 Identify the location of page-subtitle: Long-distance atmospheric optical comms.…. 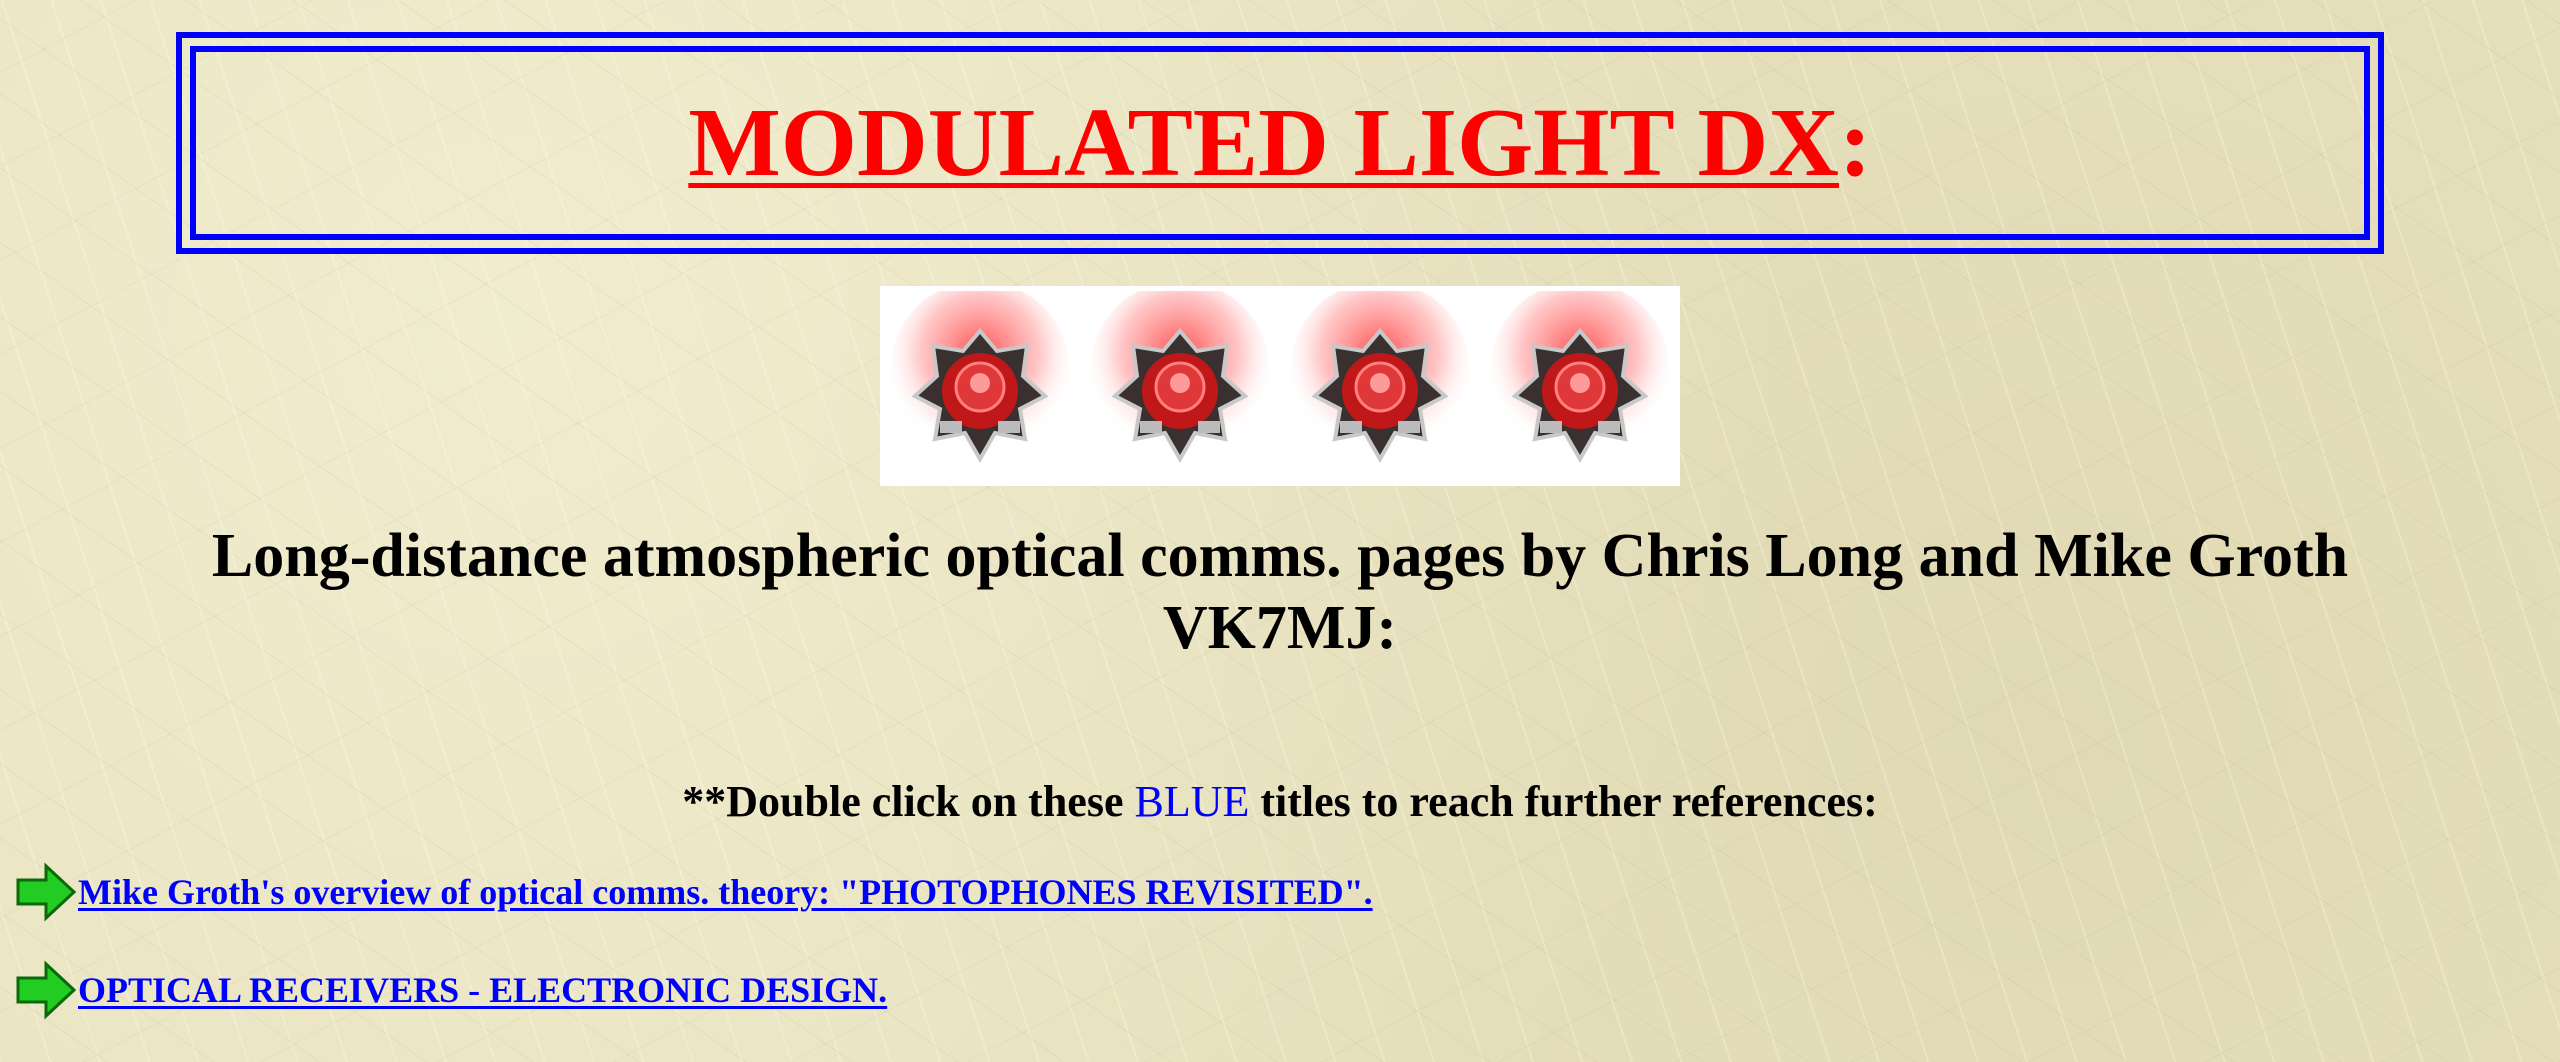
(1280, 592).